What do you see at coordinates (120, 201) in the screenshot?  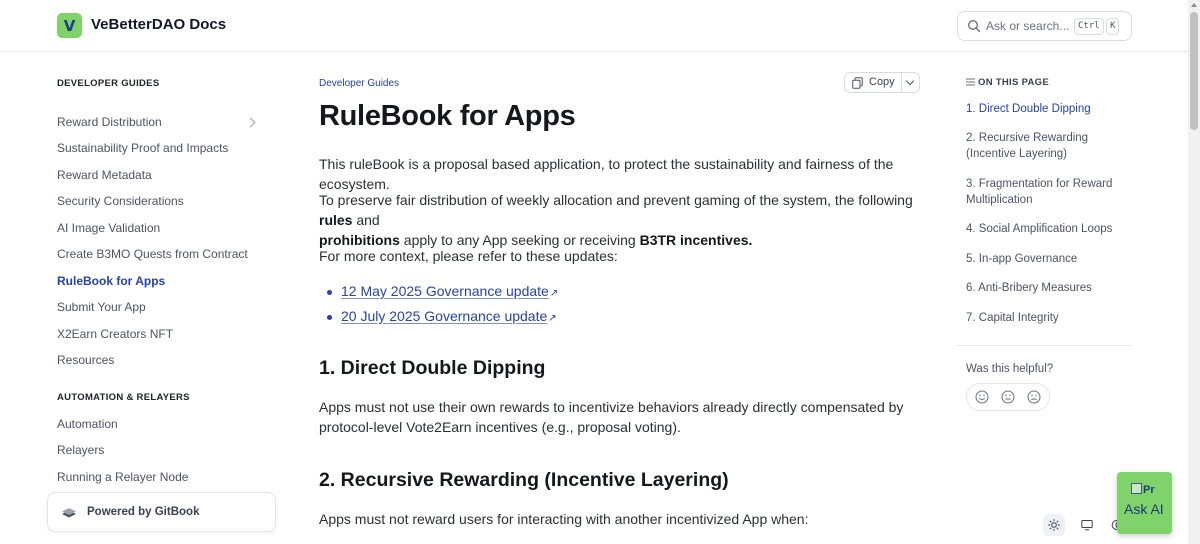 I see `sidebar-item-security: Security Considerations` at bounding box center [120, 201].